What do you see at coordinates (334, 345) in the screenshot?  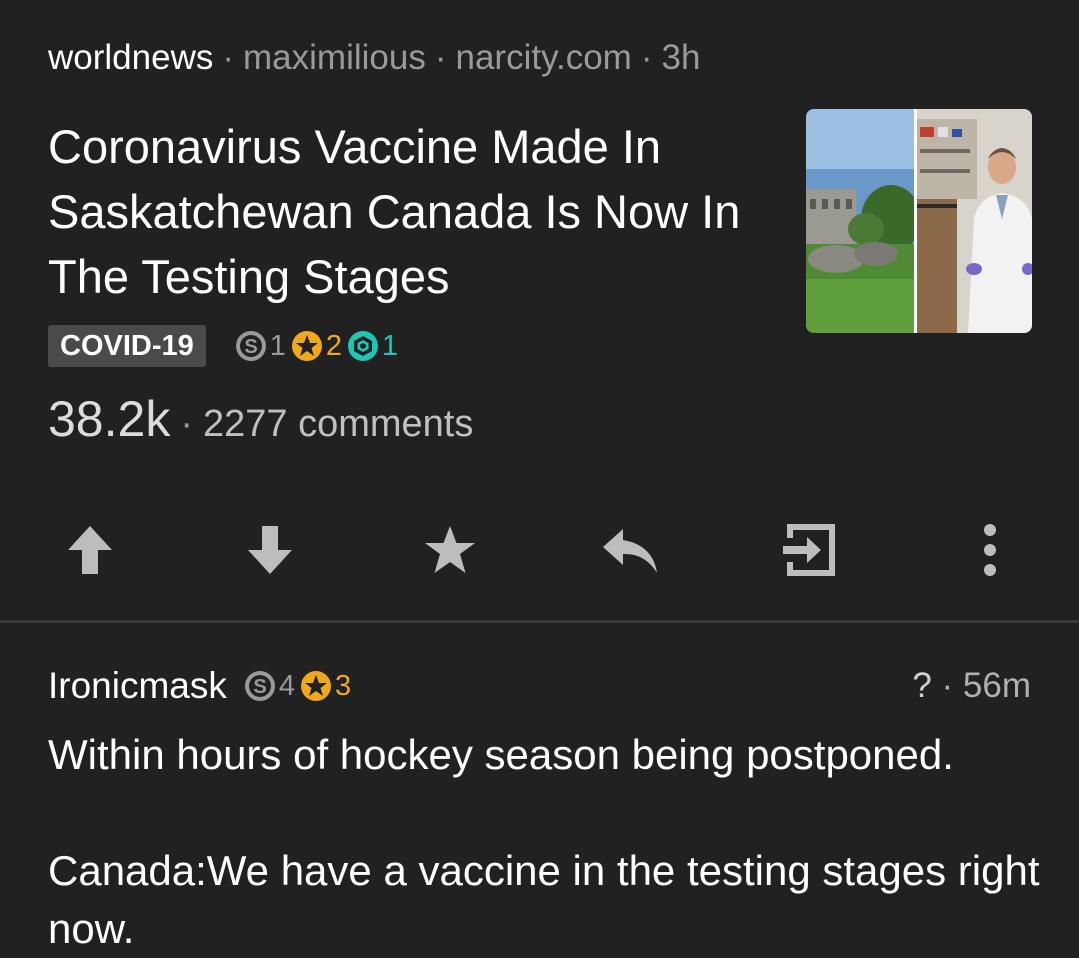 I see `gold-award-count: 2` at bounding box center [334, 345].